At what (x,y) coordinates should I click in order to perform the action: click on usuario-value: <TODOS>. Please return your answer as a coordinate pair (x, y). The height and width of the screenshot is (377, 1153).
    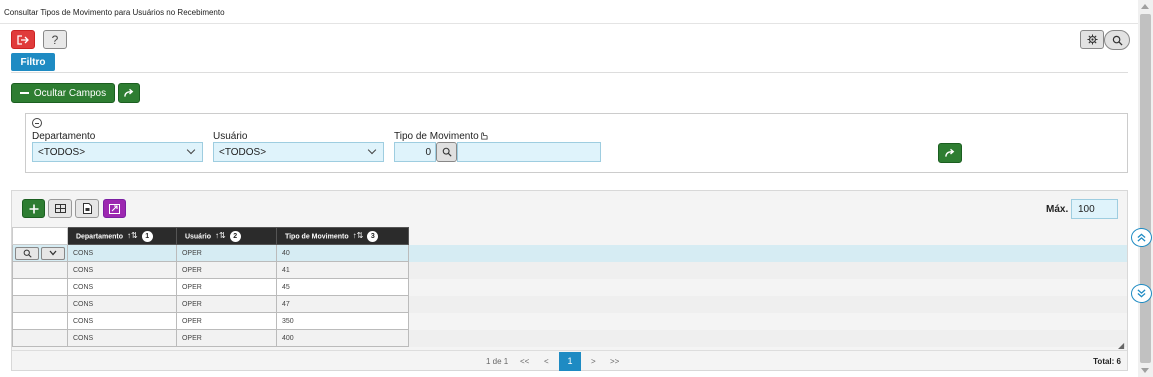
    Looking at the image, I should click on (243, 152).